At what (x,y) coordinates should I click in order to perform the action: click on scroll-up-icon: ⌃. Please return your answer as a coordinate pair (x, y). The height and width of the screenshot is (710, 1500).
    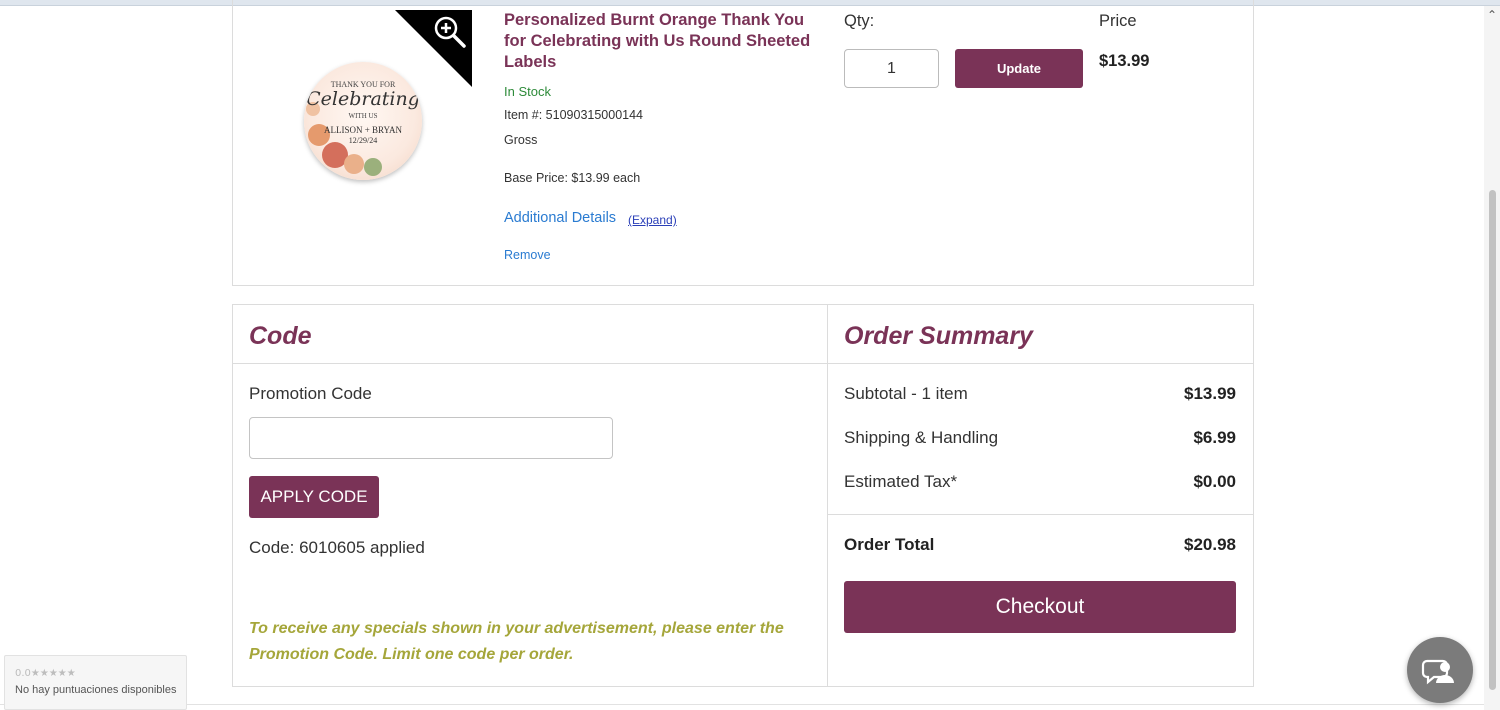
    Looking at the image, I should click on (1492, 15).